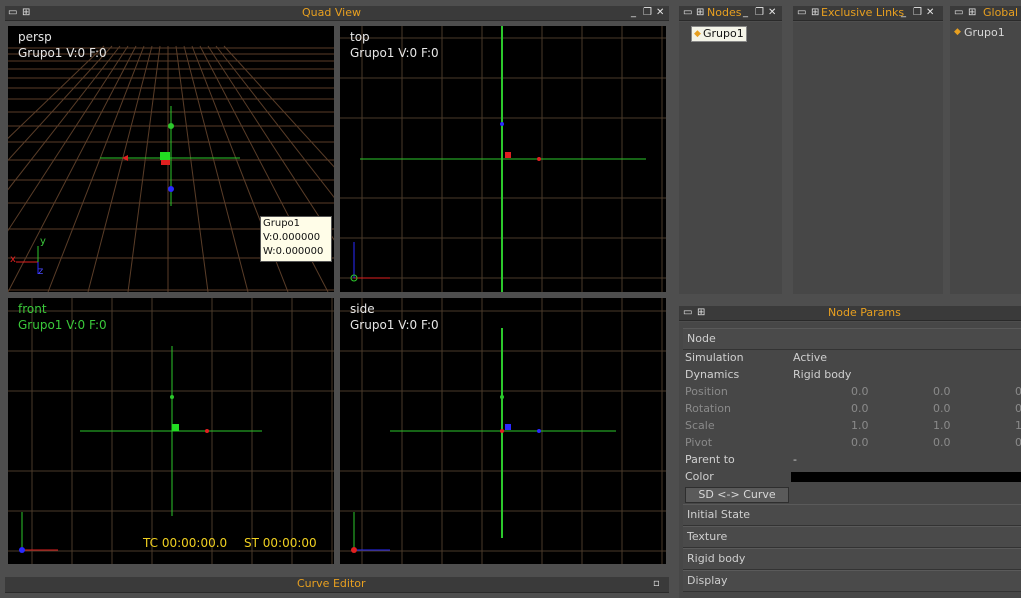 The image size is (1021, 598). What do you see at coordinates (860, 442) in the screenshot?
I see `pivot-x: 0.0` at bounding box center [860, 442].